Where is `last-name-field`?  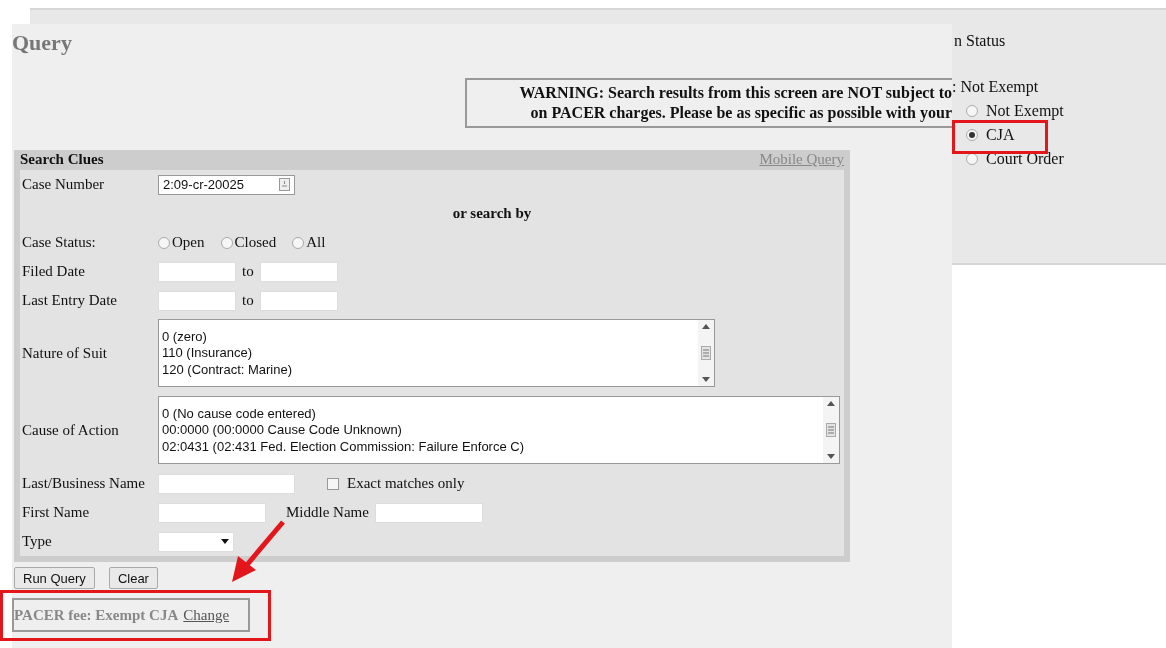
last-name-field is located at coordinates (226, 483).